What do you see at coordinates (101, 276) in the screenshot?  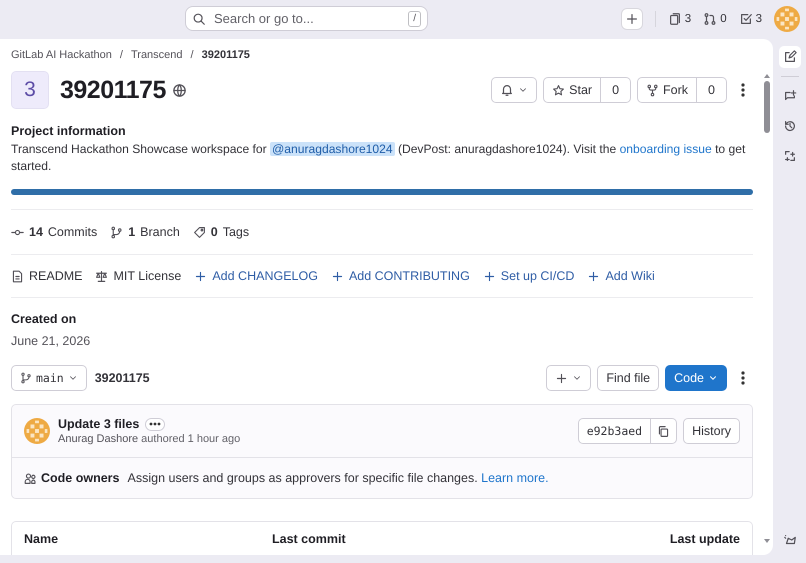 I see `scale-icon` at bounding box center [101, 276].